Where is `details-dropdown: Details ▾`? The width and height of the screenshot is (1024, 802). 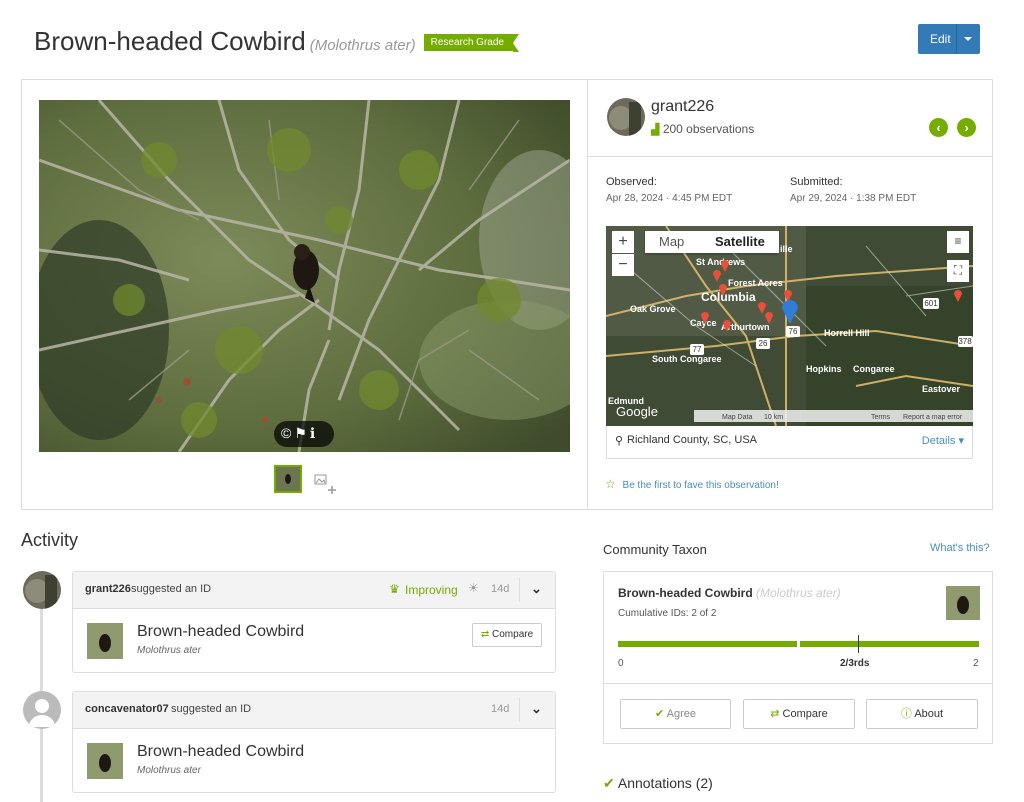
details-dropdown: Details ▾ is located at coordinates (943, 440).